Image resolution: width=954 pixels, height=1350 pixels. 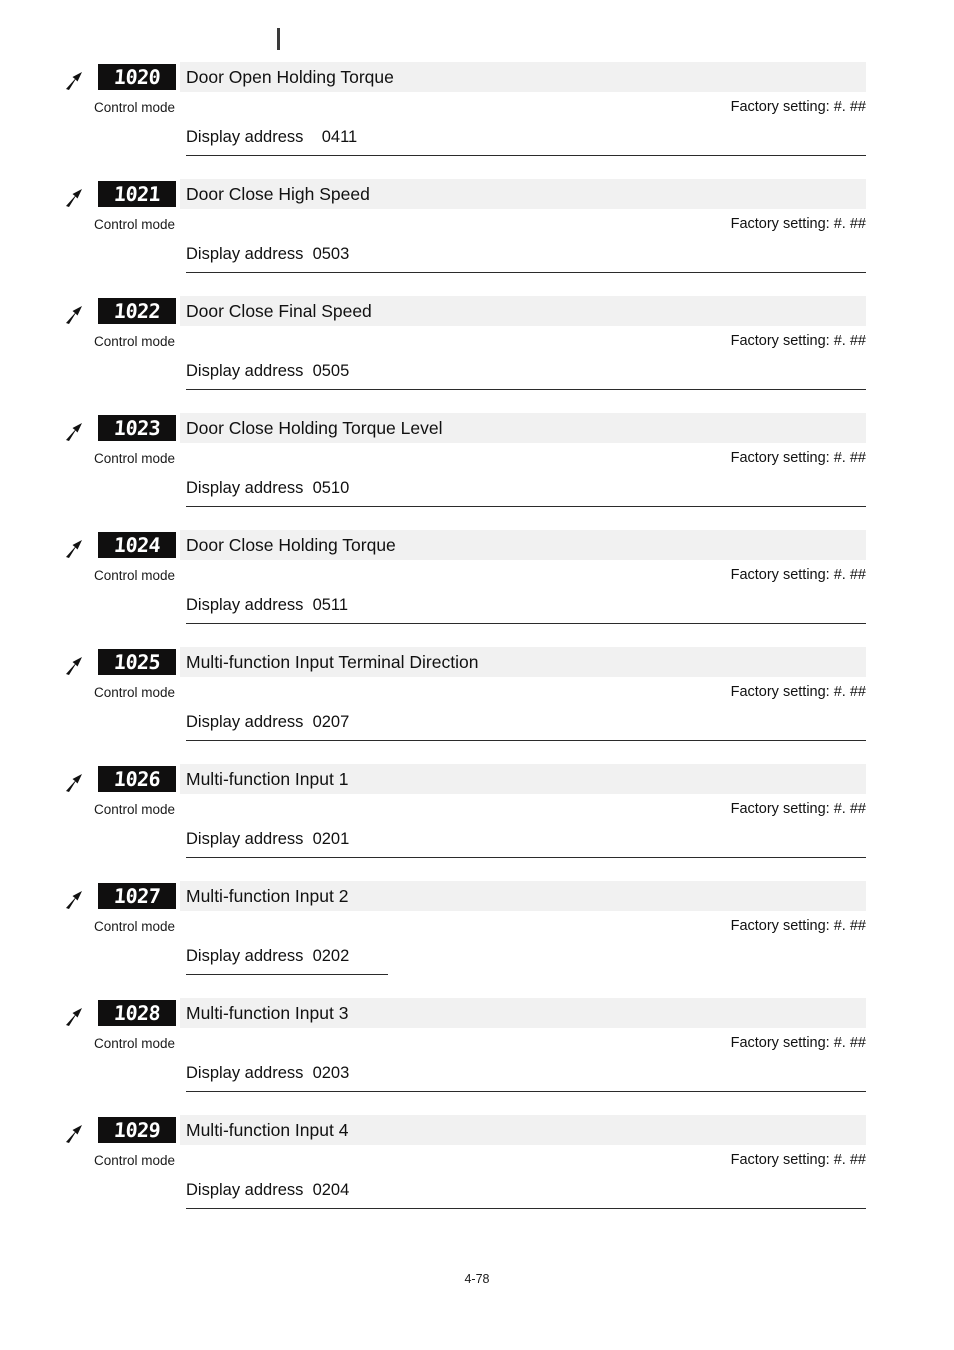 What do you see at coordinates (523, 1130) in the screenshot?
I see `parameter-title-band: Multi-function Input 4` at bounding box center [523, 1130].